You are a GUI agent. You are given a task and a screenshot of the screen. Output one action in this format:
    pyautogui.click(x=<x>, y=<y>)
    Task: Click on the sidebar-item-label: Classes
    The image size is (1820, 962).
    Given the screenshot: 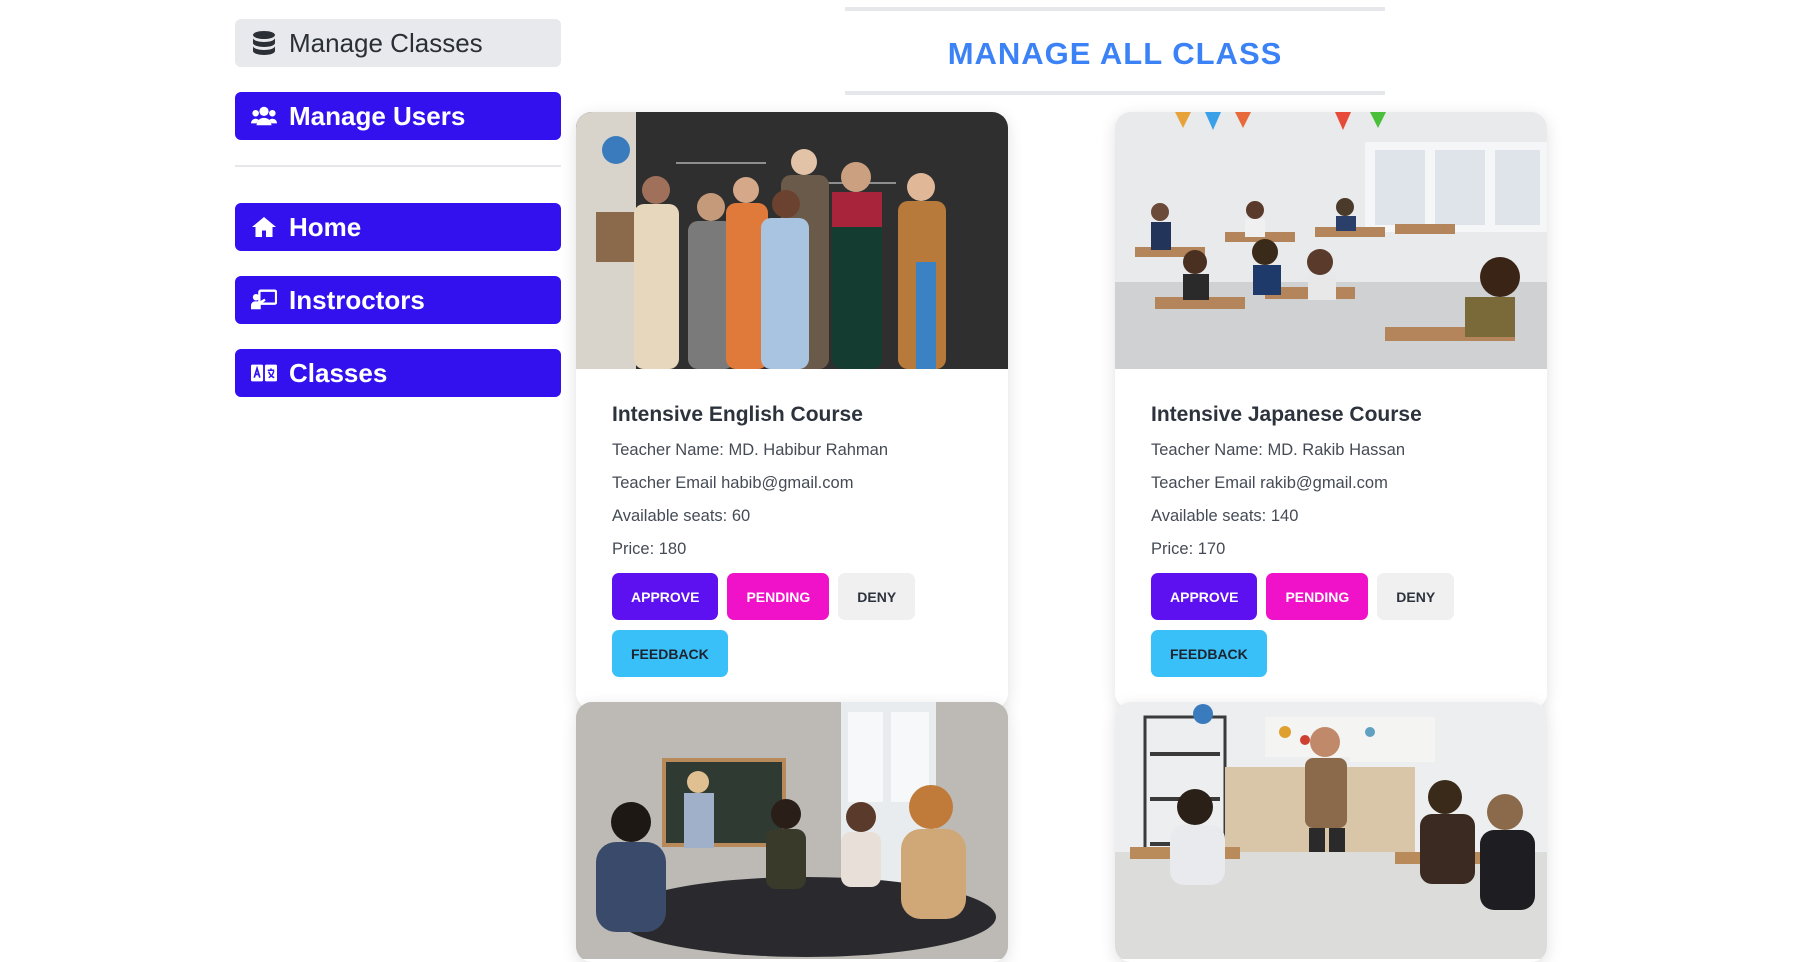 What is the action you would take?
    pyautogui.click(x=338, y=372)
    